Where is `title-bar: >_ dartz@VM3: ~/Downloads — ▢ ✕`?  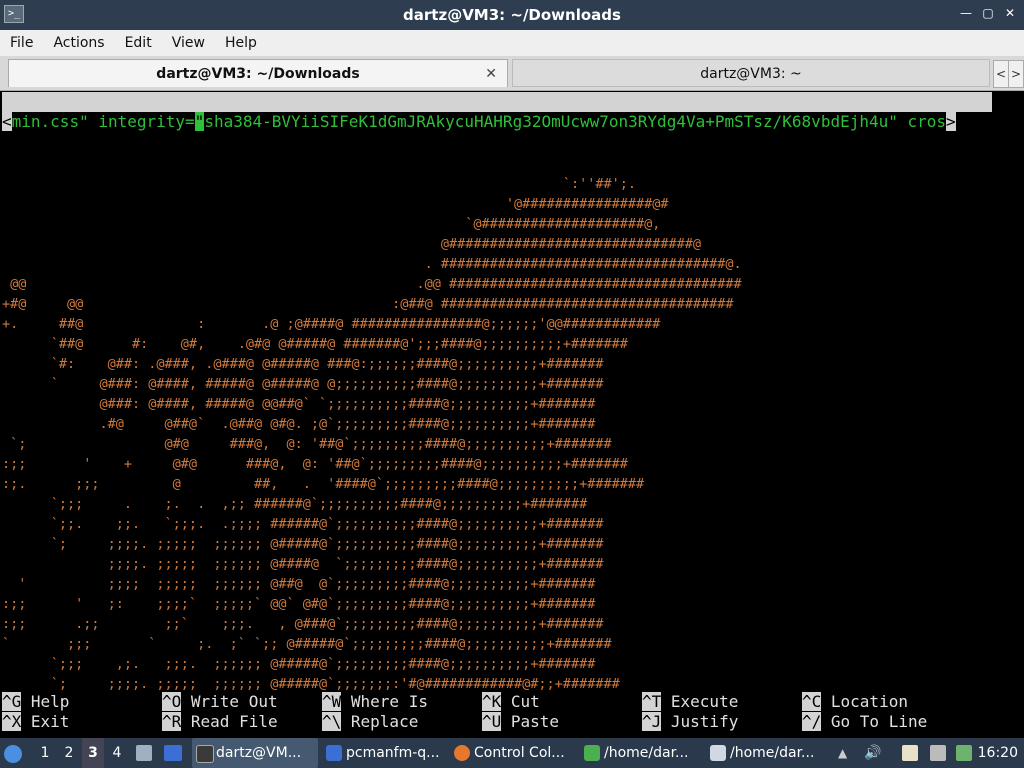
title-bar: >_ dartz@VM3: ~/Downloads — ▢ ✕ is located at coordinates (512, 15).